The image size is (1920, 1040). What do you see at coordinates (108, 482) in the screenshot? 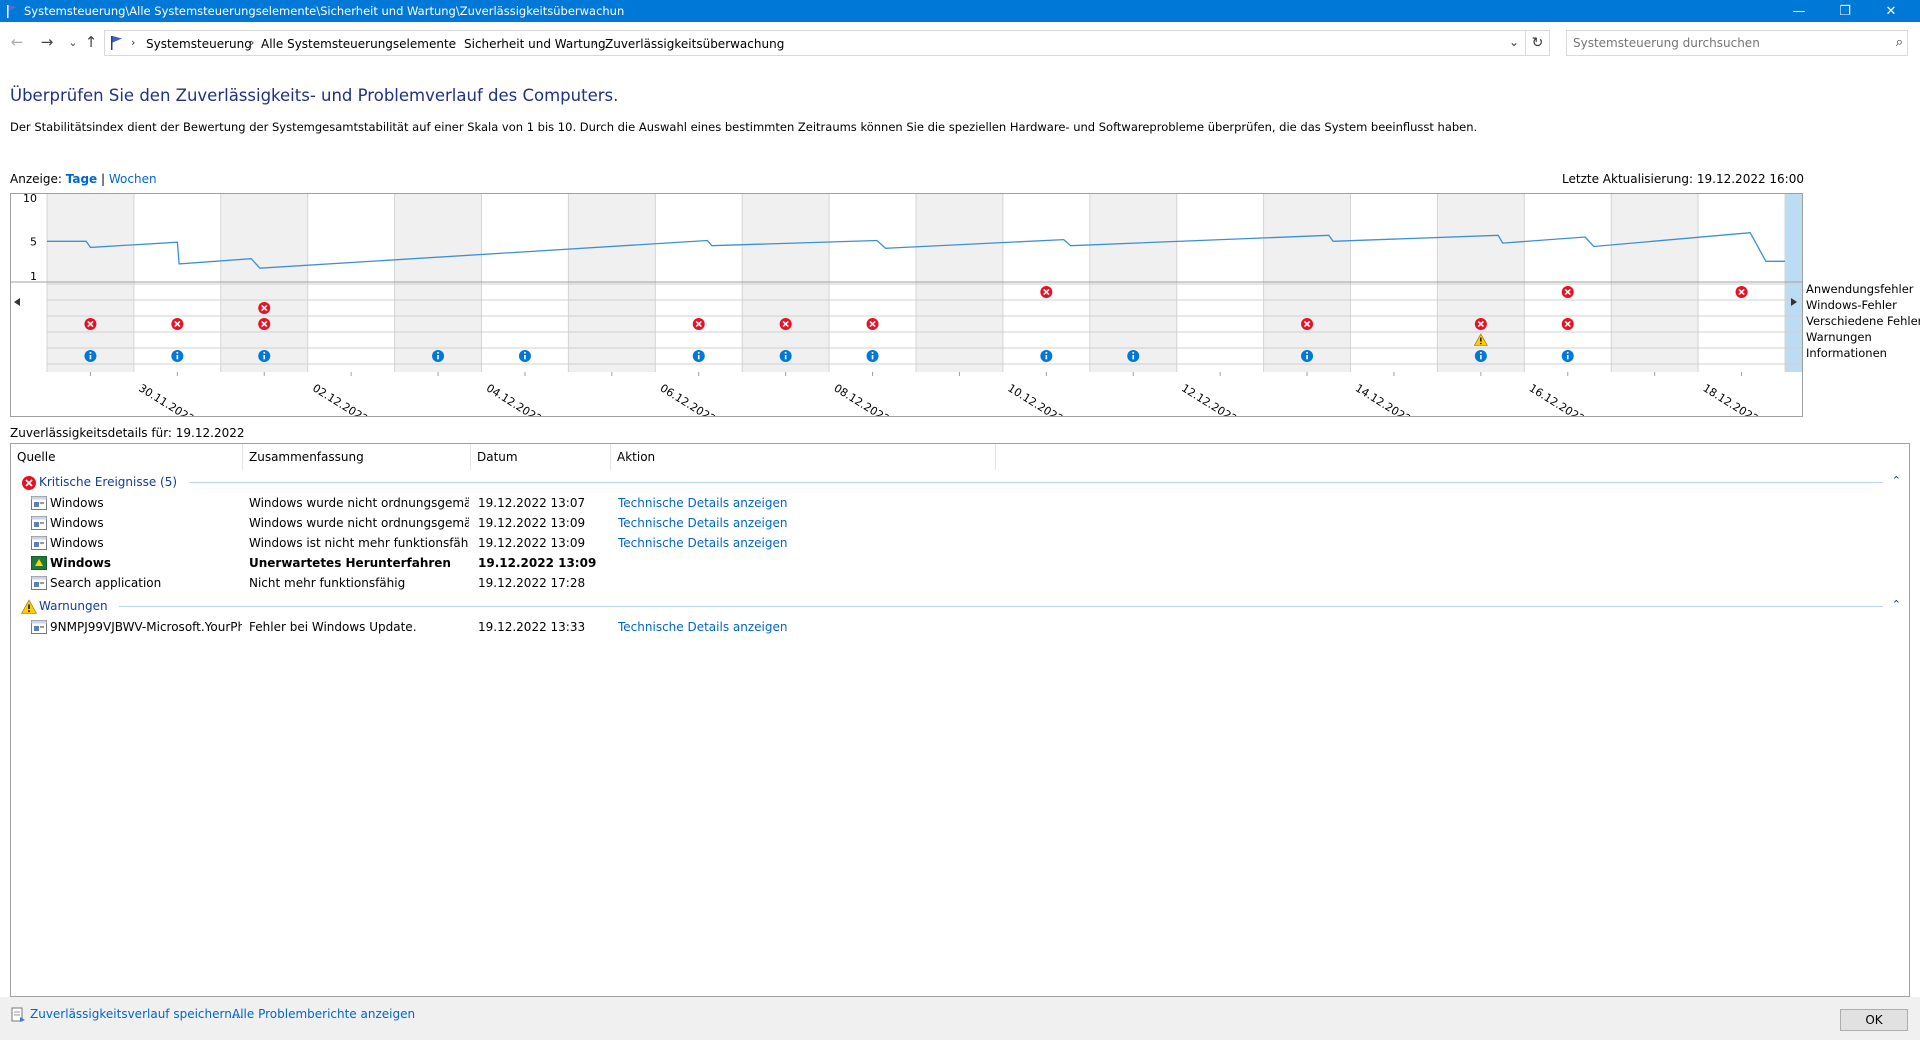
I see `group-title: Kritische Ereignisse (5)` at bounding box center [108, 482].